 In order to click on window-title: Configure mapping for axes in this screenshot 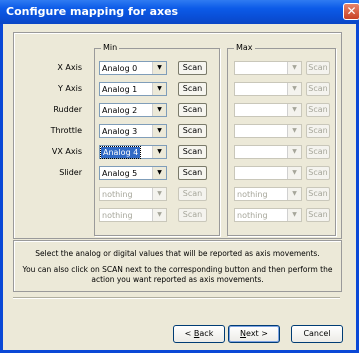, I will do `click(92, 11)`.